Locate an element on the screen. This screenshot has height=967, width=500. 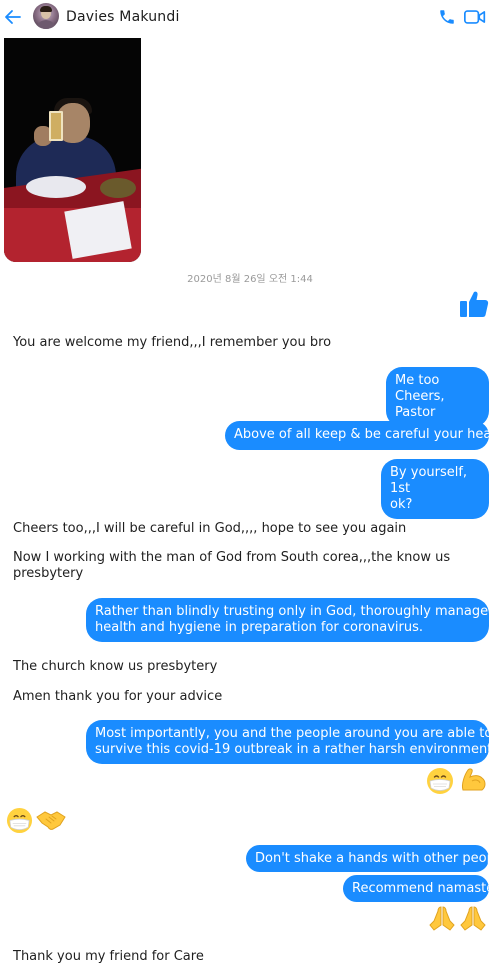
message-line: presbytery is located at coordinates (48, 573).